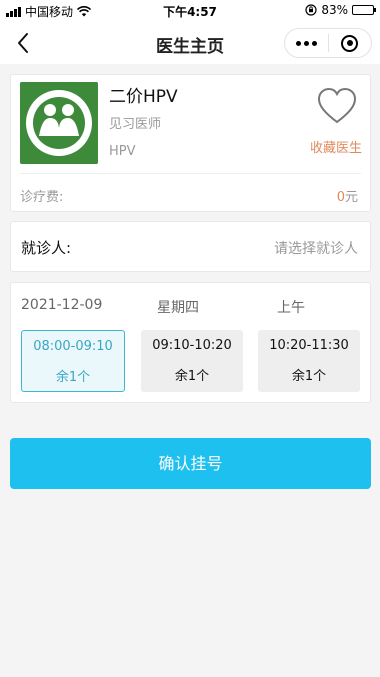 The width and height of the screenshot is (380, 677). What do you see at coordinates (190, 246) in the screenshot?
I see `patient-selector: 就诊人: 请选择就诊人` at bounding box center [190, 246].